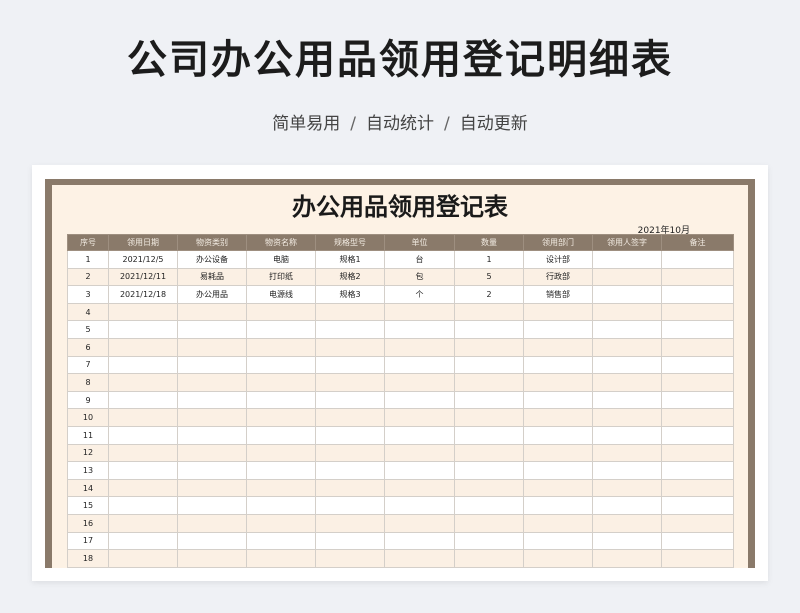  I want to click on table-cell: 10, so click(88, 417).